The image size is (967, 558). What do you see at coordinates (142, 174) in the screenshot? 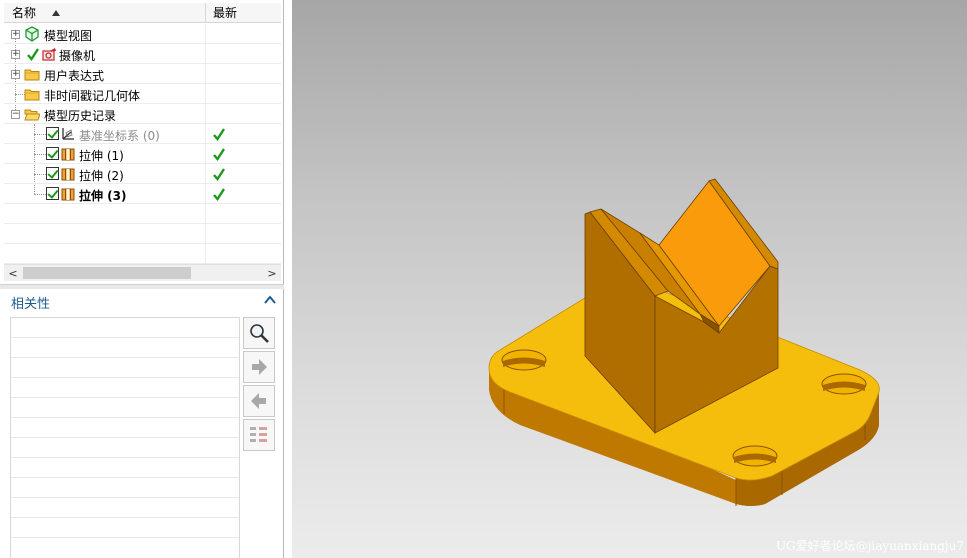
I see `tree-node-extrude-2: 拉伸 (2)` at bounding box center [142, 174].